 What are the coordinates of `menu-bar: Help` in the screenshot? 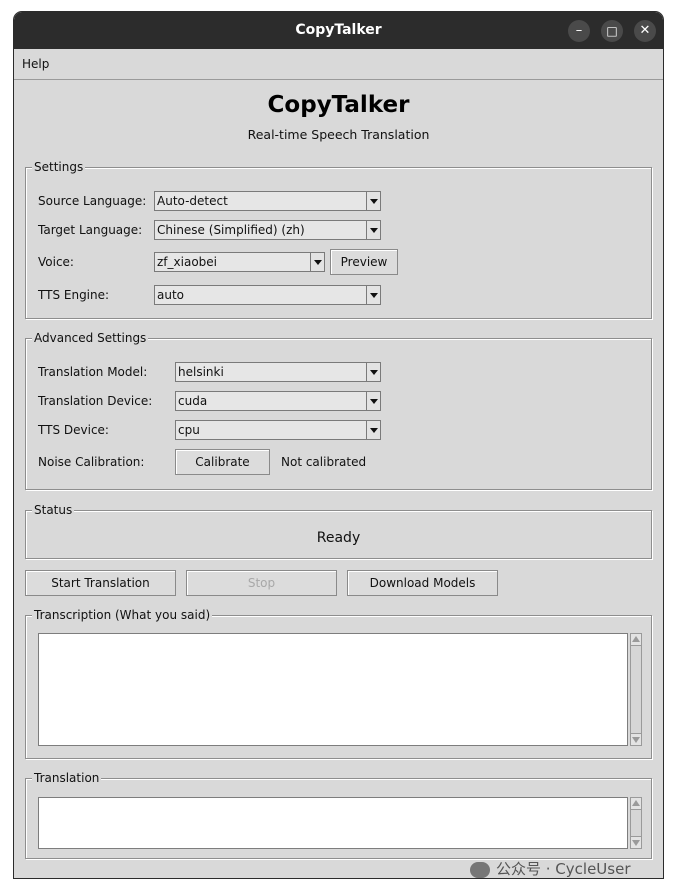 It's located at (338, 64).